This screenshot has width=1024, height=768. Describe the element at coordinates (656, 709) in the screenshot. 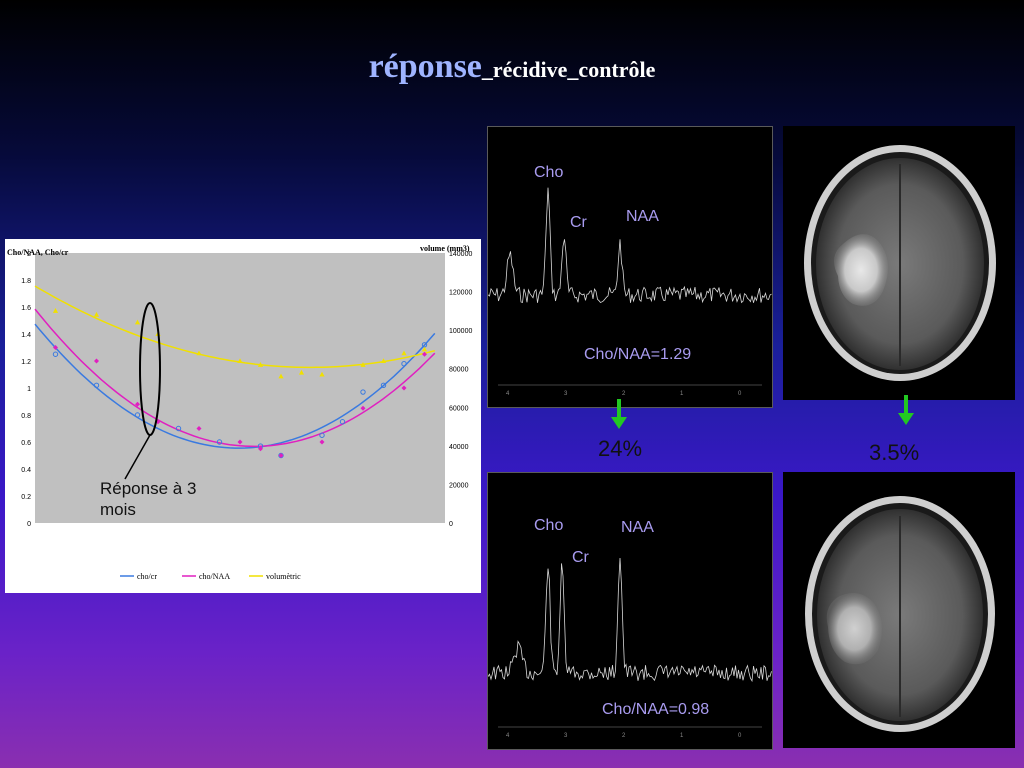

I see `ratio-label-bottom: Cho/NAA=0.98` at that location.